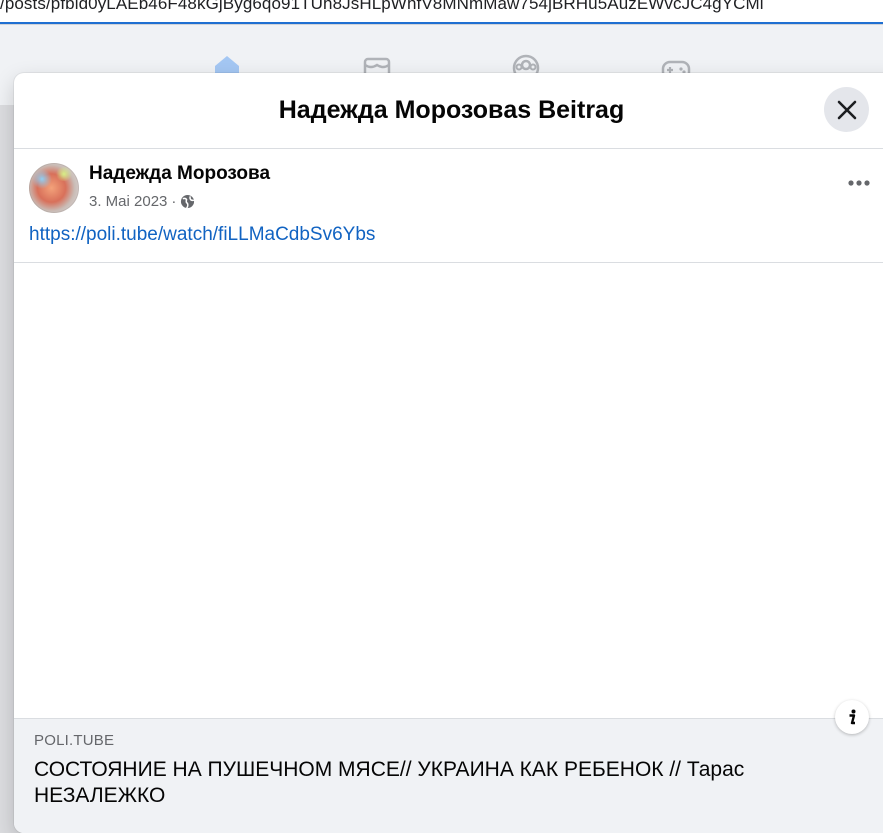 Image resolution: width=883 pixels, height=833 pixels. I want to click on close-button, so click(846, 109).